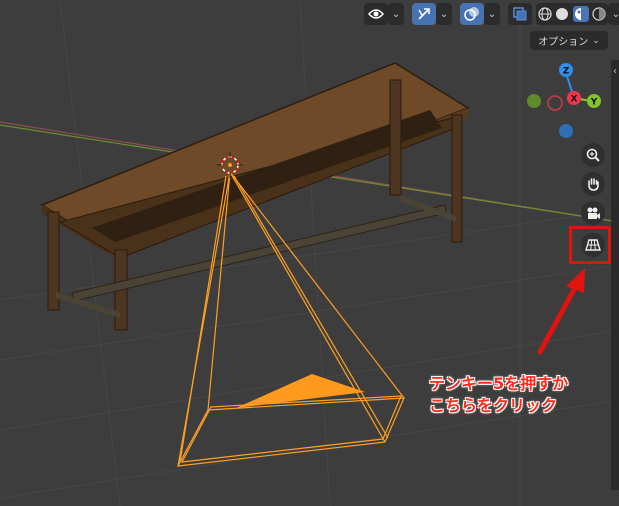  I want to click on gizmo-toggle-button, so click(424, 14).